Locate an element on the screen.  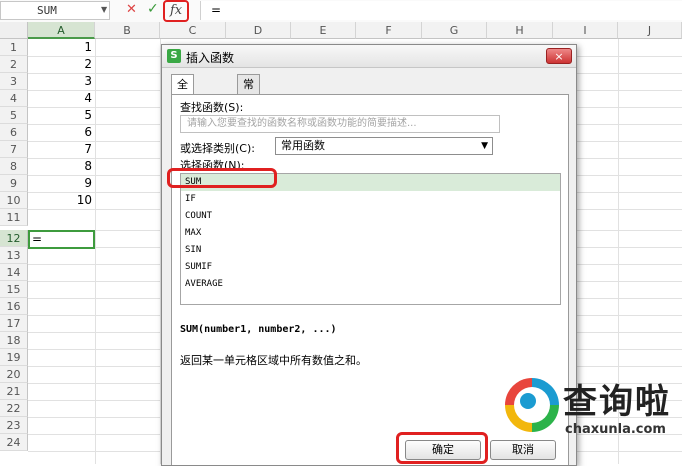
row-header: 18 is located at coordinates (14, 340).